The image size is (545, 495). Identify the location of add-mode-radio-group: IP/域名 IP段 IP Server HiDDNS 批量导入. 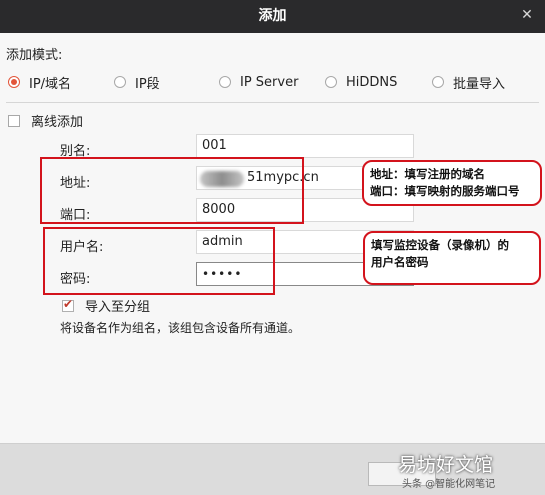
(272, 82).